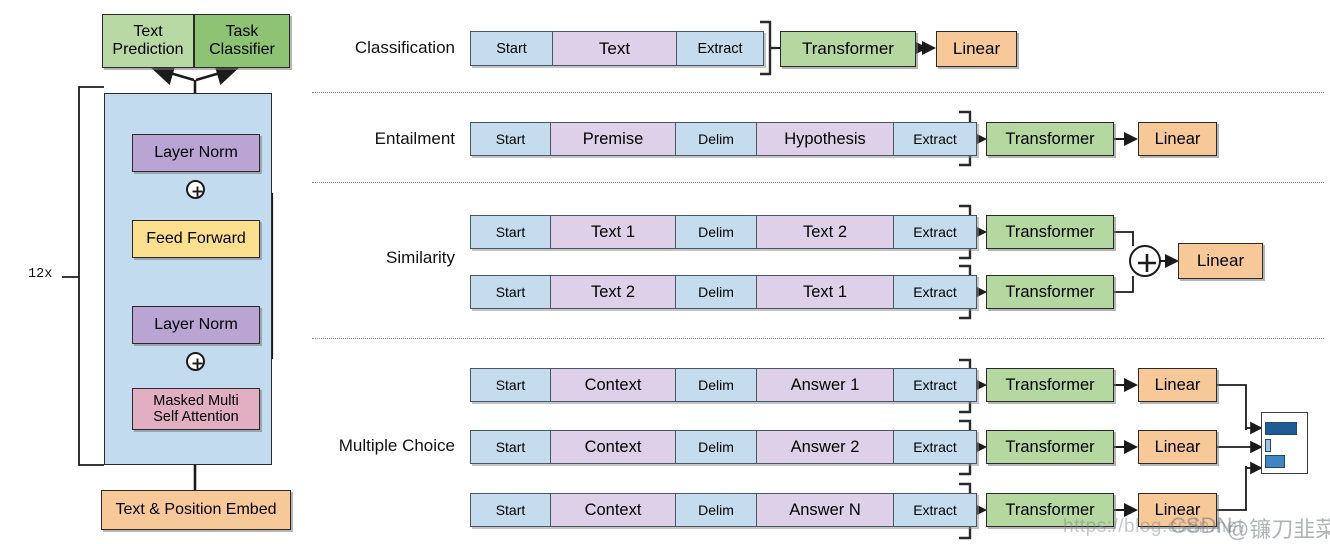 This screenshot has height=544, width=1330. What do you see at coordinates (825, 447) in the screenshot?
I see `token-cell-answer2: Answer 2` at bounding box center [825, 447].